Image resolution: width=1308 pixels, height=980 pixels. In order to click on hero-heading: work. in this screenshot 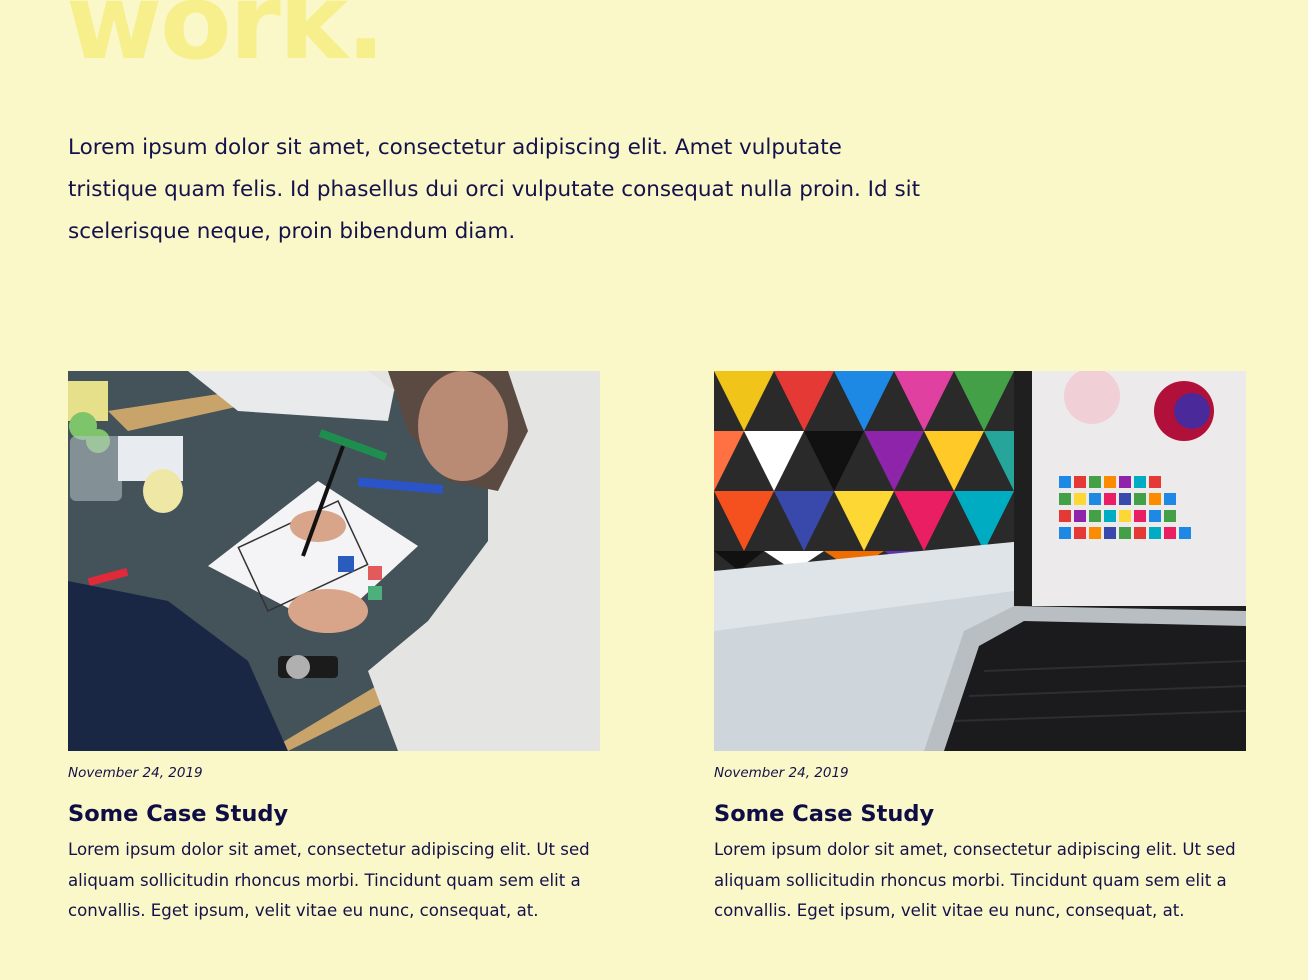, I will do `click(225, 41)`.